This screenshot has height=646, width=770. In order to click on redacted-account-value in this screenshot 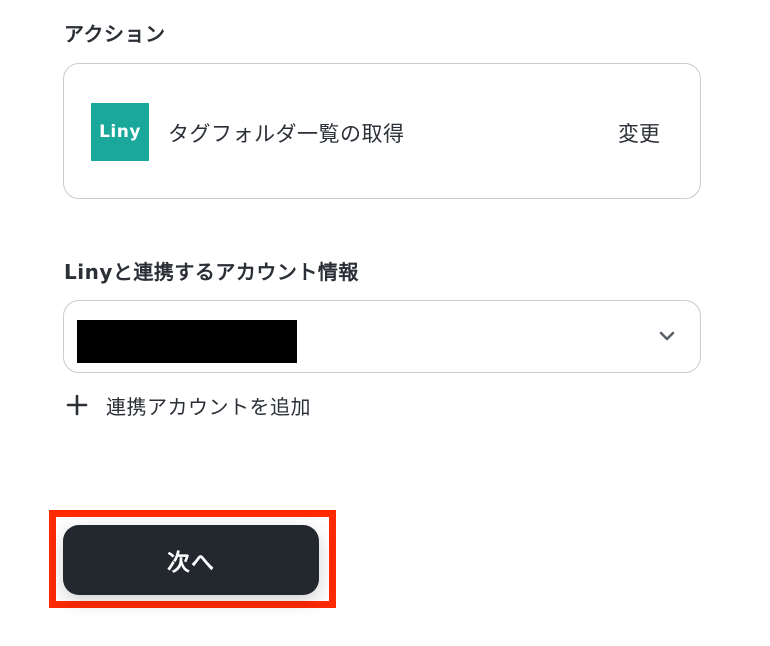, I will do `click(187, 341)`.